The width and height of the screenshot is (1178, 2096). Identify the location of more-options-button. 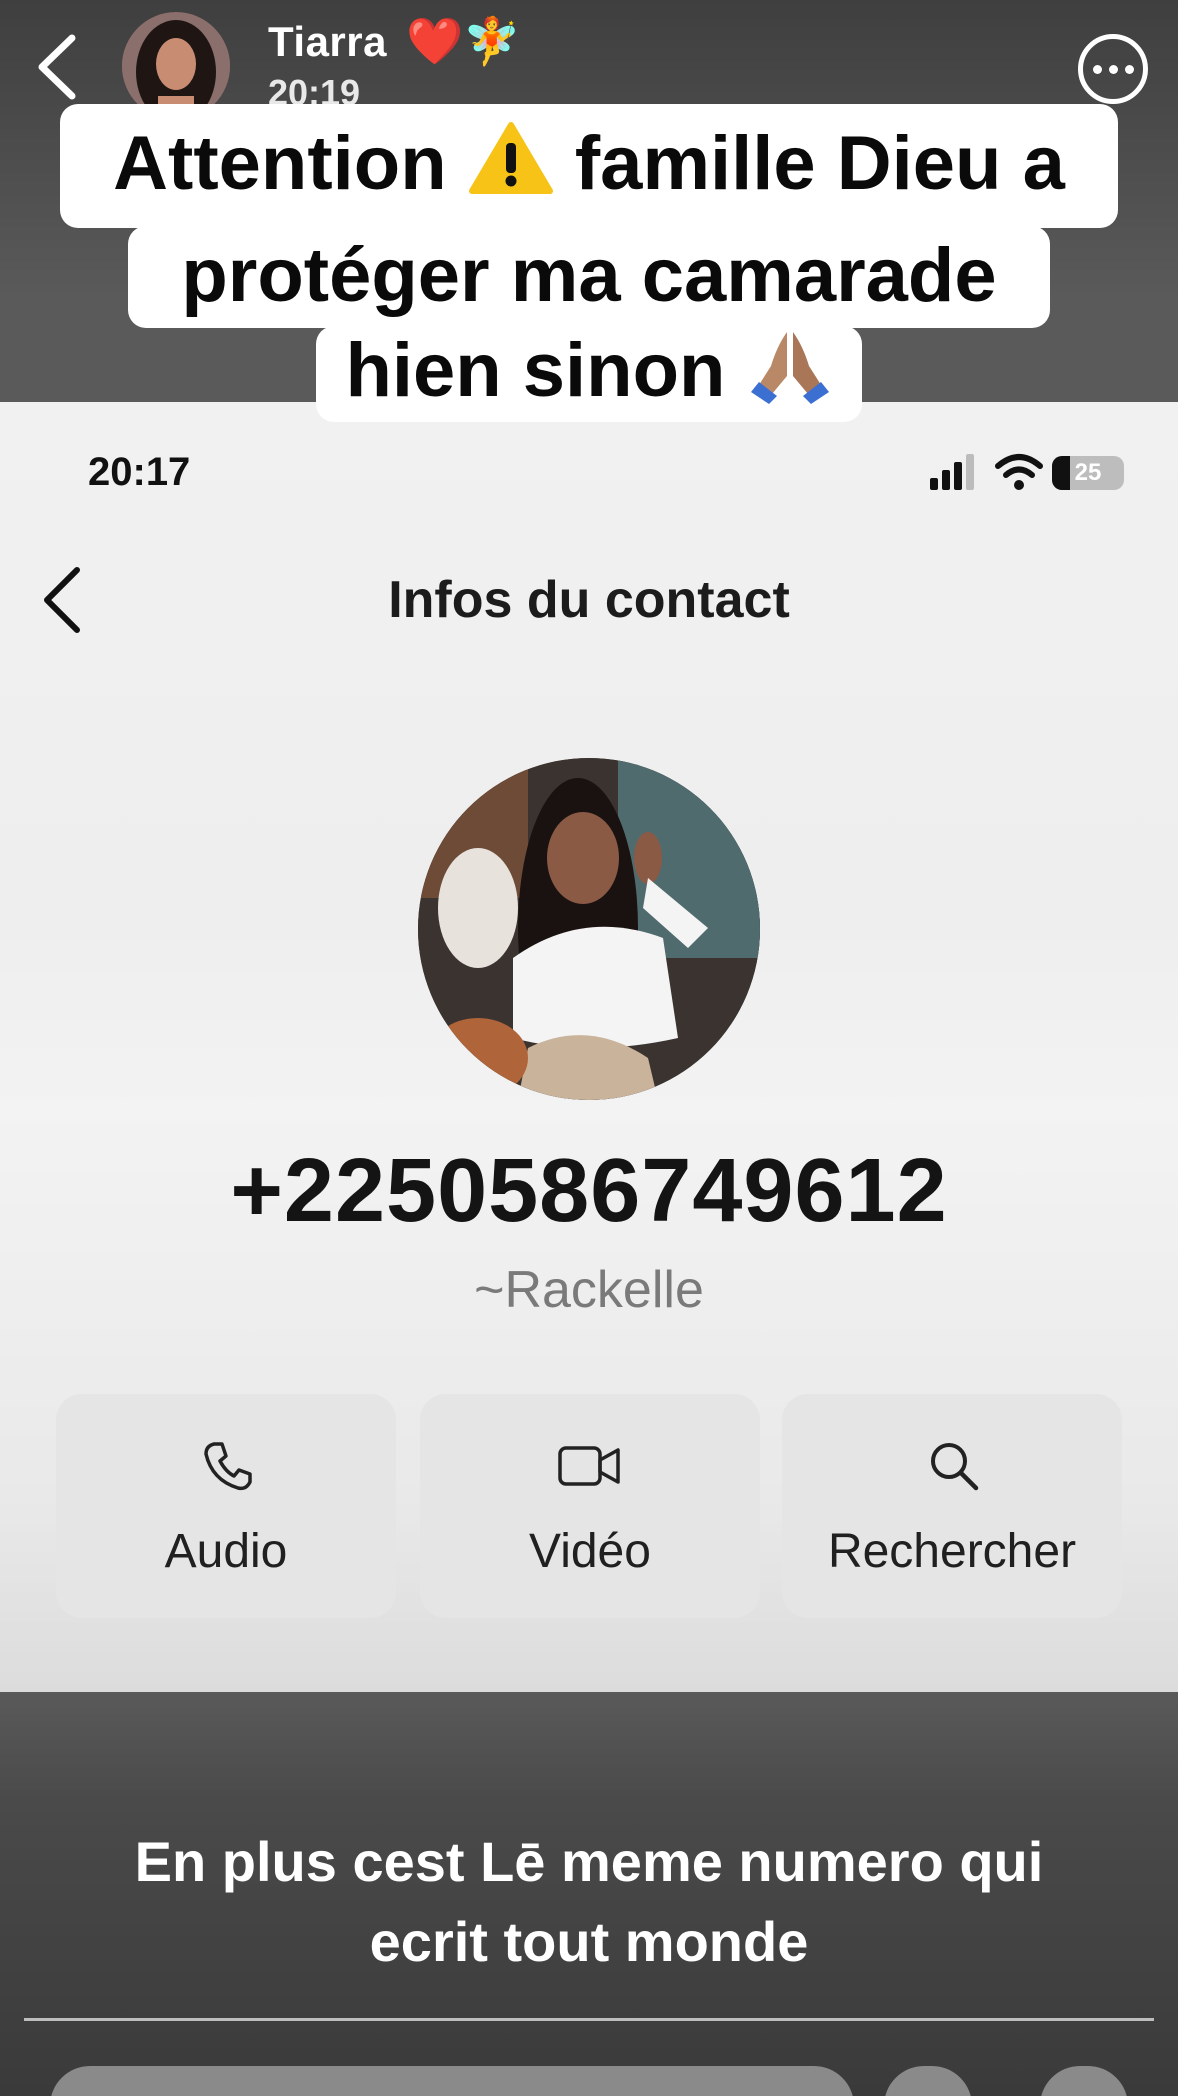
(1113, 69).